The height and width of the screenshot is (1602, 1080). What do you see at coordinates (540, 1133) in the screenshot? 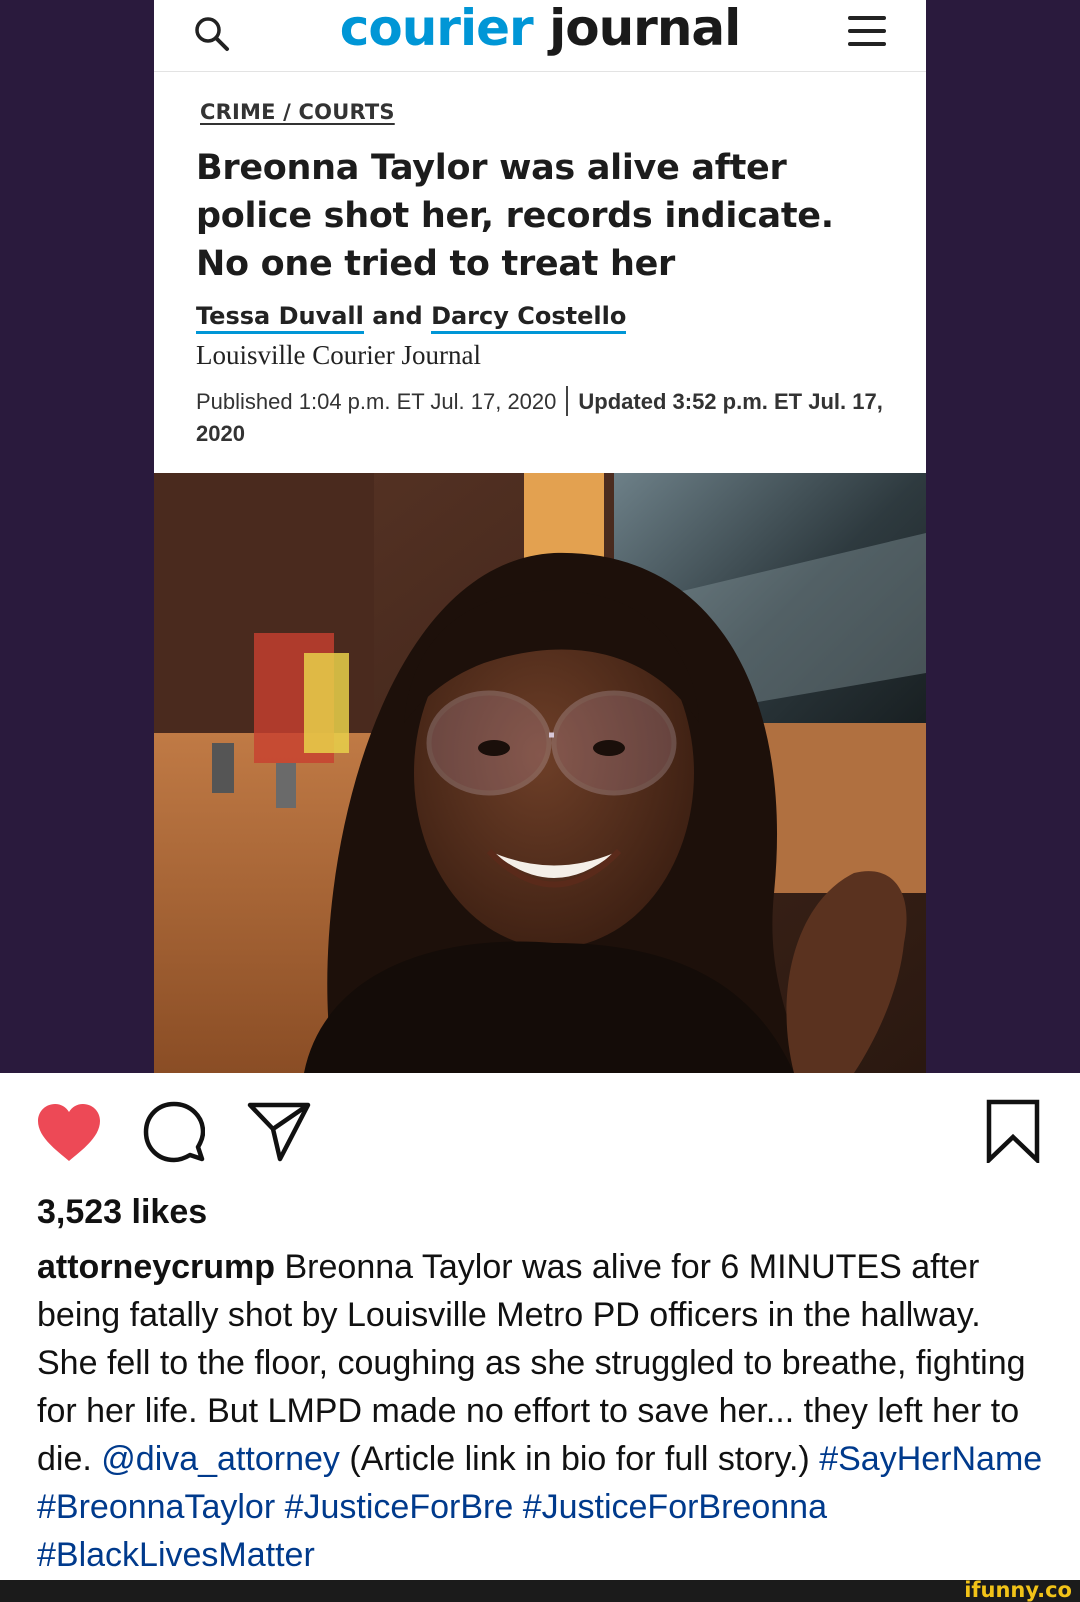
I see `post-action-bar` at bounding box center [540, 1133].